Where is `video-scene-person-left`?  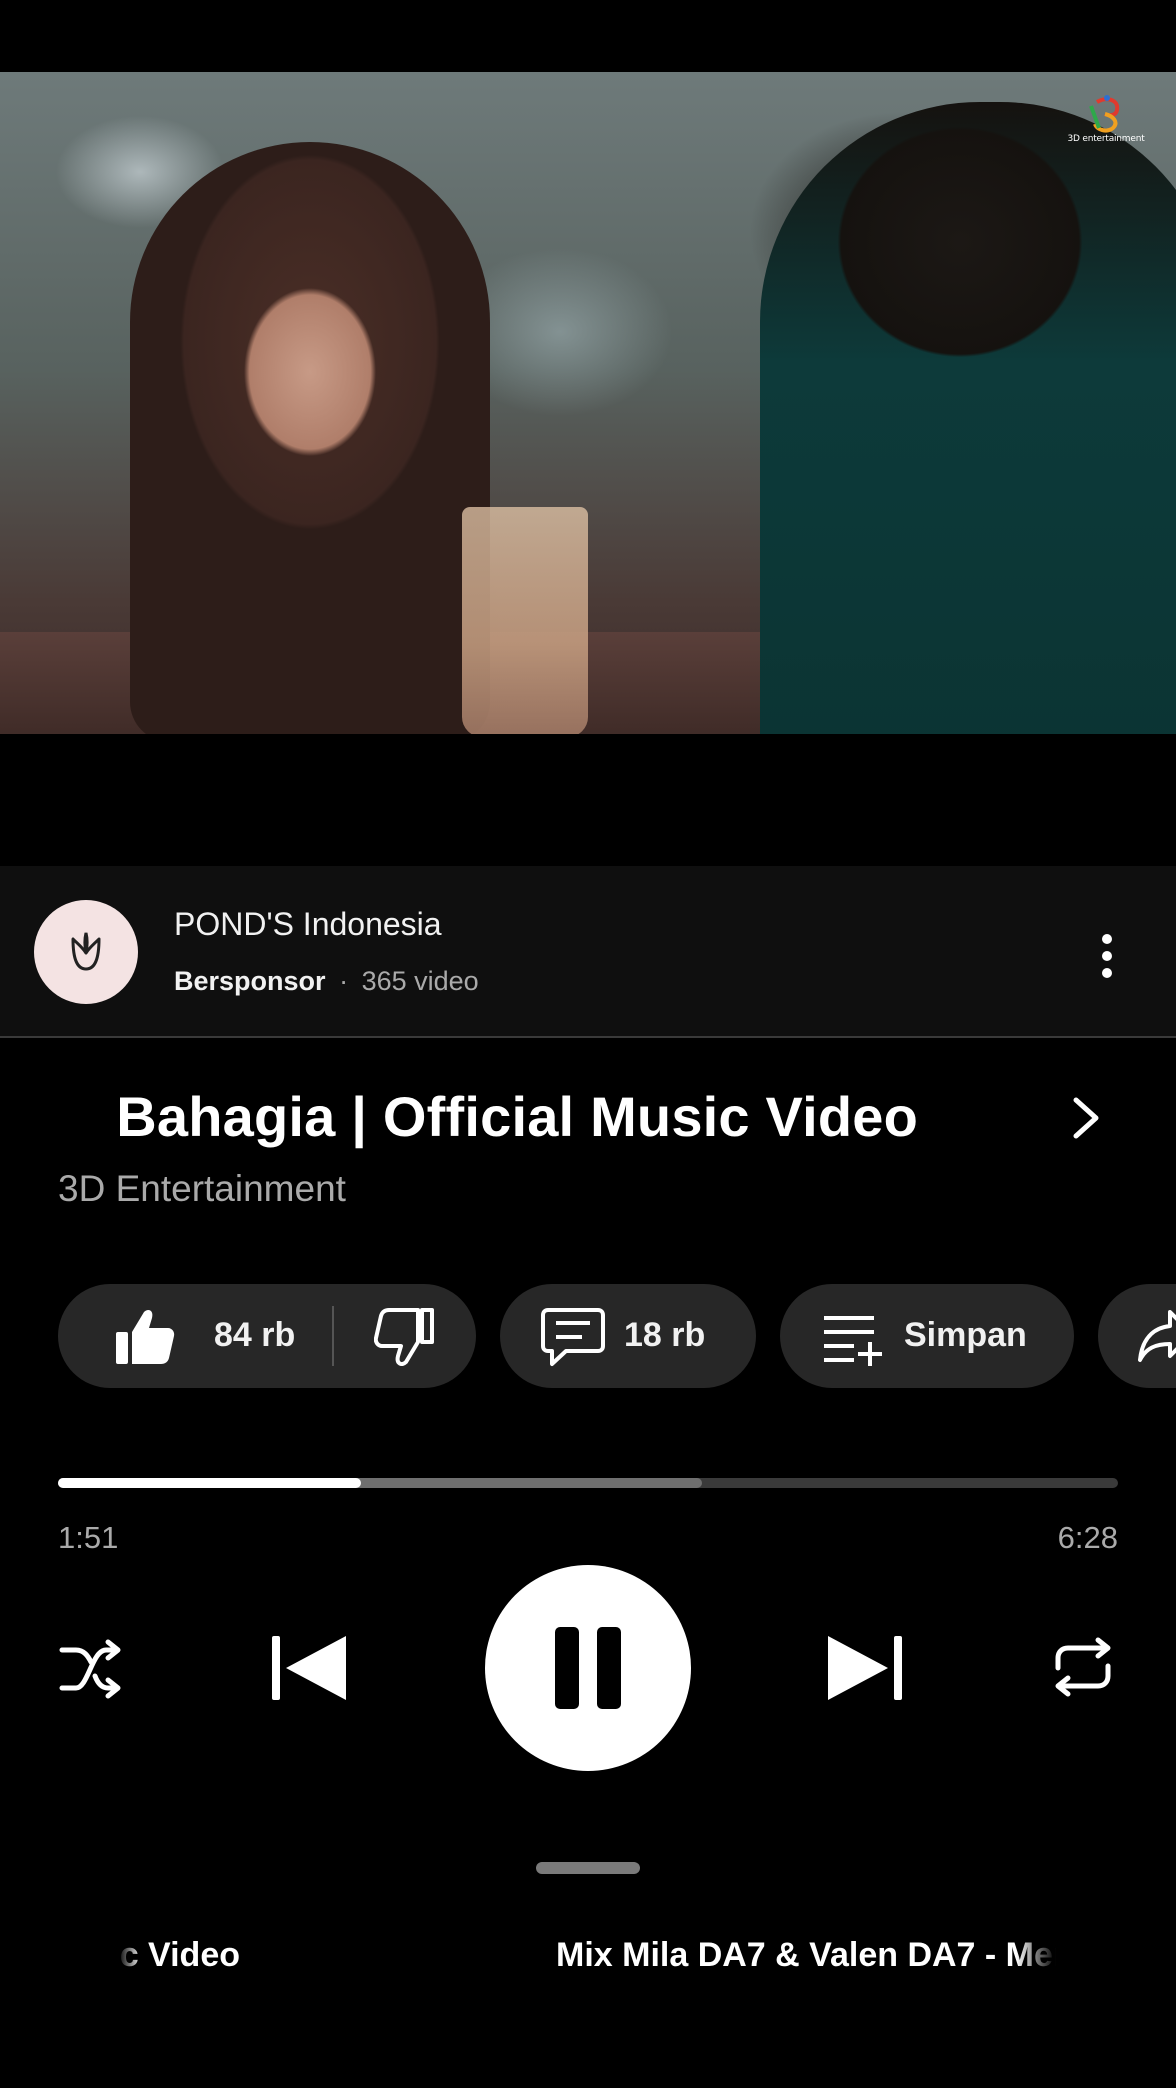 video-scene-person-left is located at coordinates (310, 438).